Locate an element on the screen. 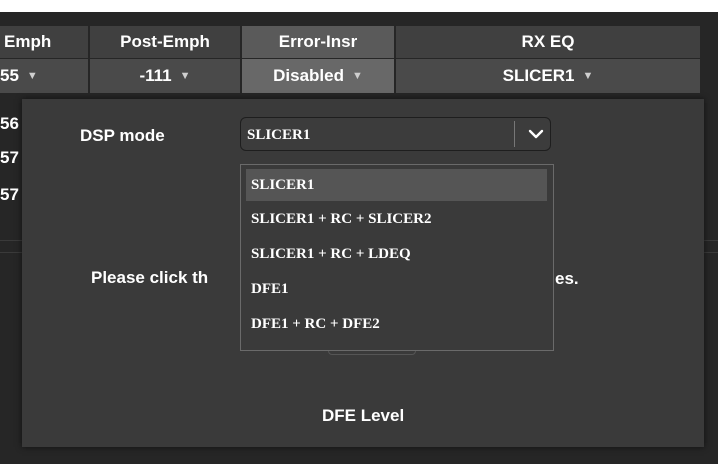 This screenshot has height=464, width=718. column-header-label: Error-Insr is located at coordinates (318, 41).